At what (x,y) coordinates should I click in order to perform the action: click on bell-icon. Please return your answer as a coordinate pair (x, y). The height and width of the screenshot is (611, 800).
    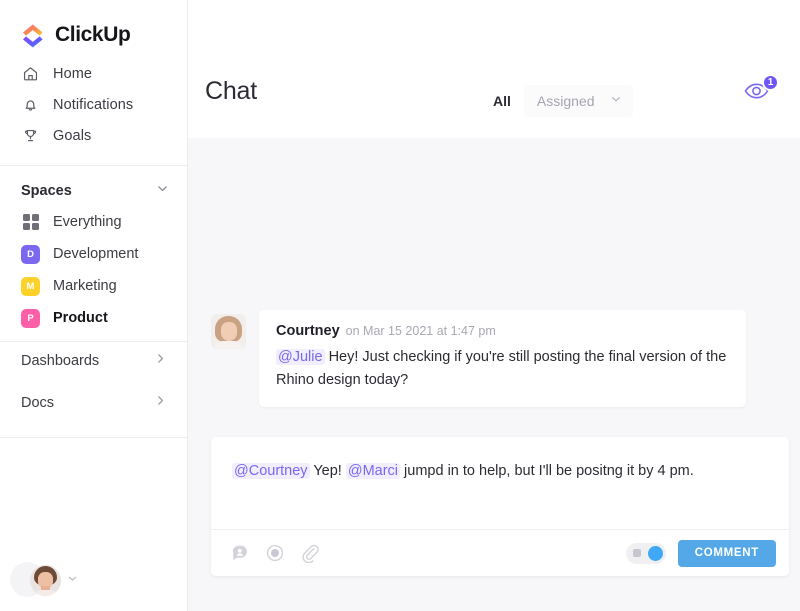
    Looking at the image, I should click on (30, 104).